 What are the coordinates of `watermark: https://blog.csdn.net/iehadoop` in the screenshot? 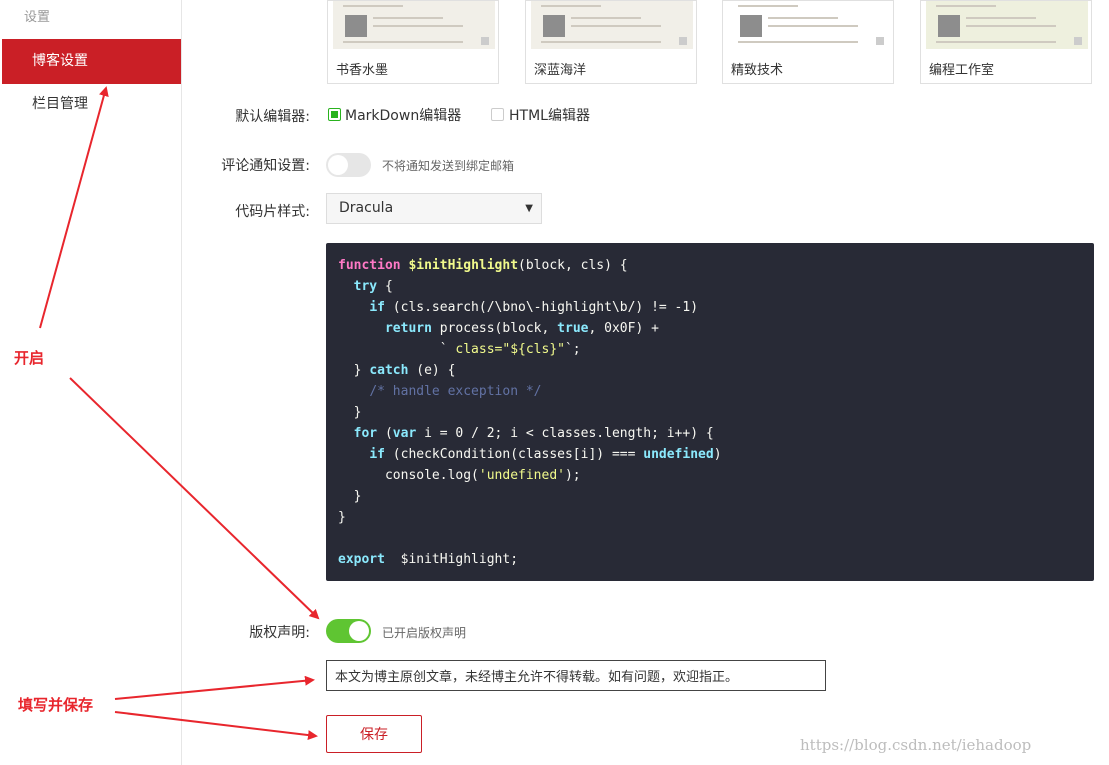 It's located at (916, 745).